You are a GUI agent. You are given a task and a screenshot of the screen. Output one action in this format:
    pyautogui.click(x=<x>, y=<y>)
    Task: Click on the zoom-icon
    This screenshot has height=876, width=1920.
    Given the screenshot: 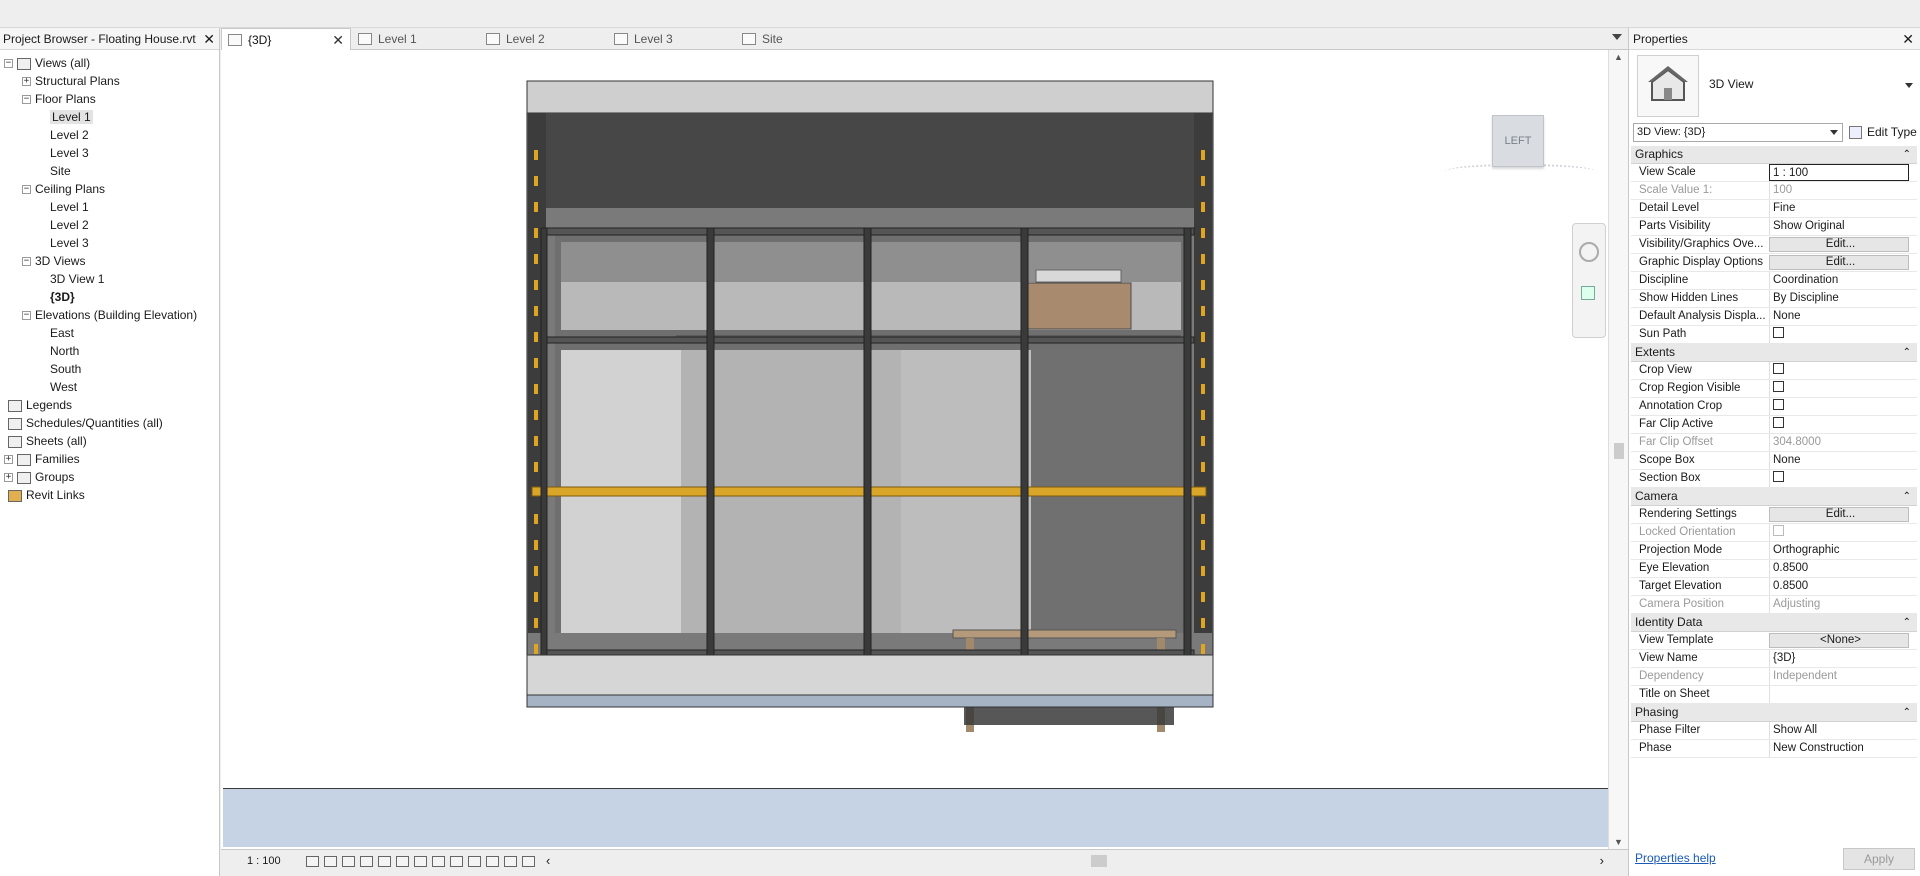 What is the action you would take?
    pyautogui.click(x=1588, y=293)
    